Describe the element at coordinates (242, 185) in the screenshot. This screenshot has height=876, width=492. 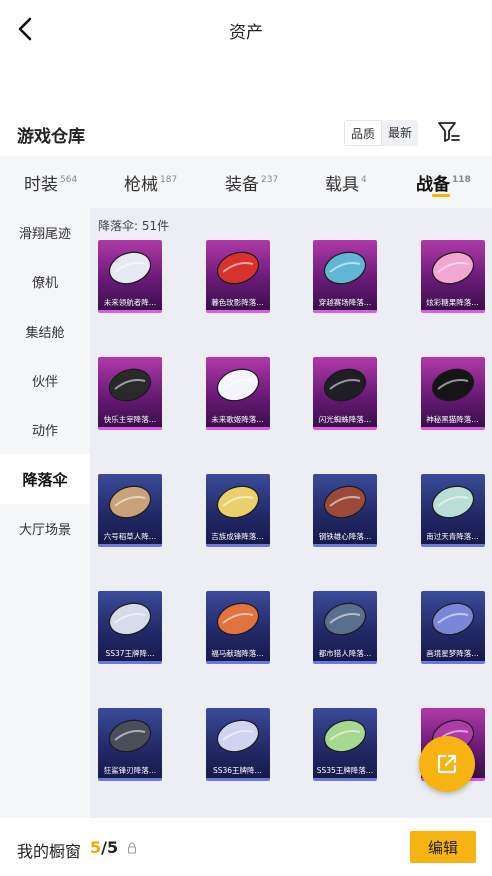
I see `tab-label: 装备` at that location.